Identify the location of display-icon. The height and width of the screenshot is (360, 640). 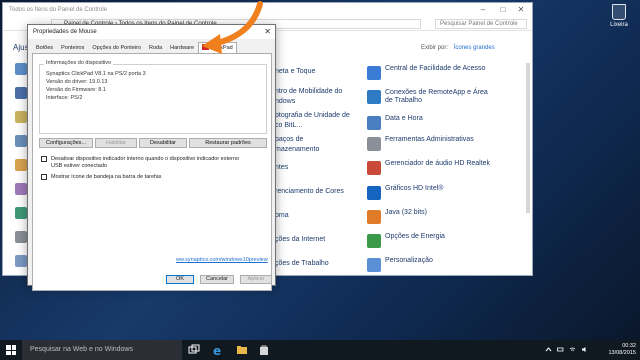
(21, 93).